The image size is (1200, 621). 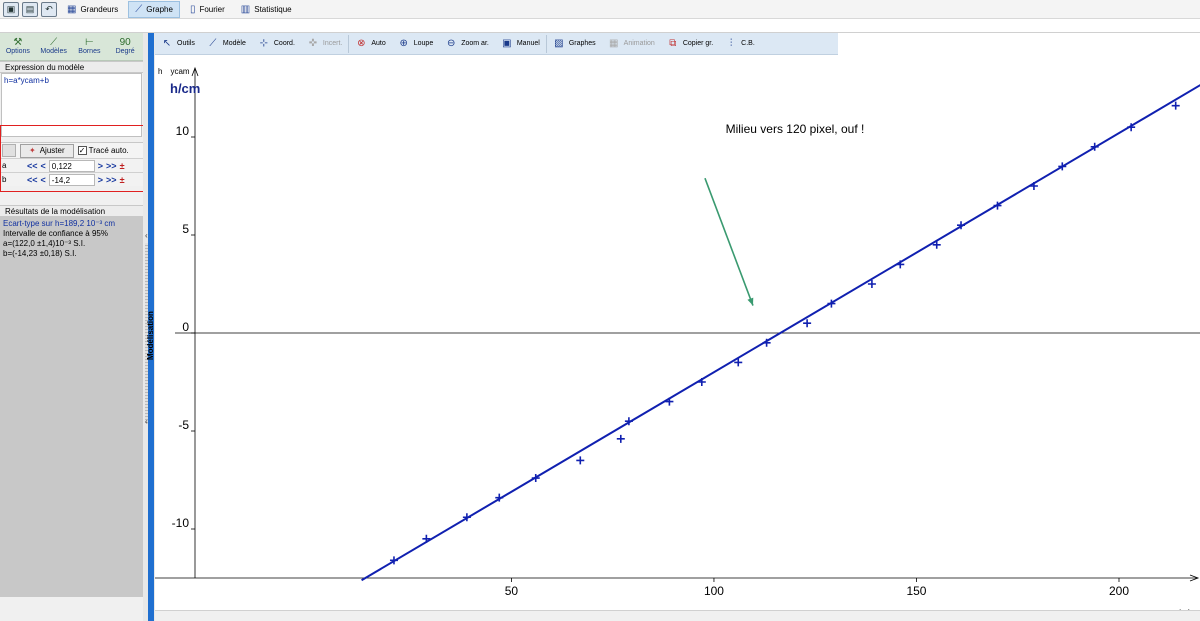 What do you see at coordinates (528, 43) in the screenshot?
I see `tool-label: Manuel` at bounding box center [528, 43].